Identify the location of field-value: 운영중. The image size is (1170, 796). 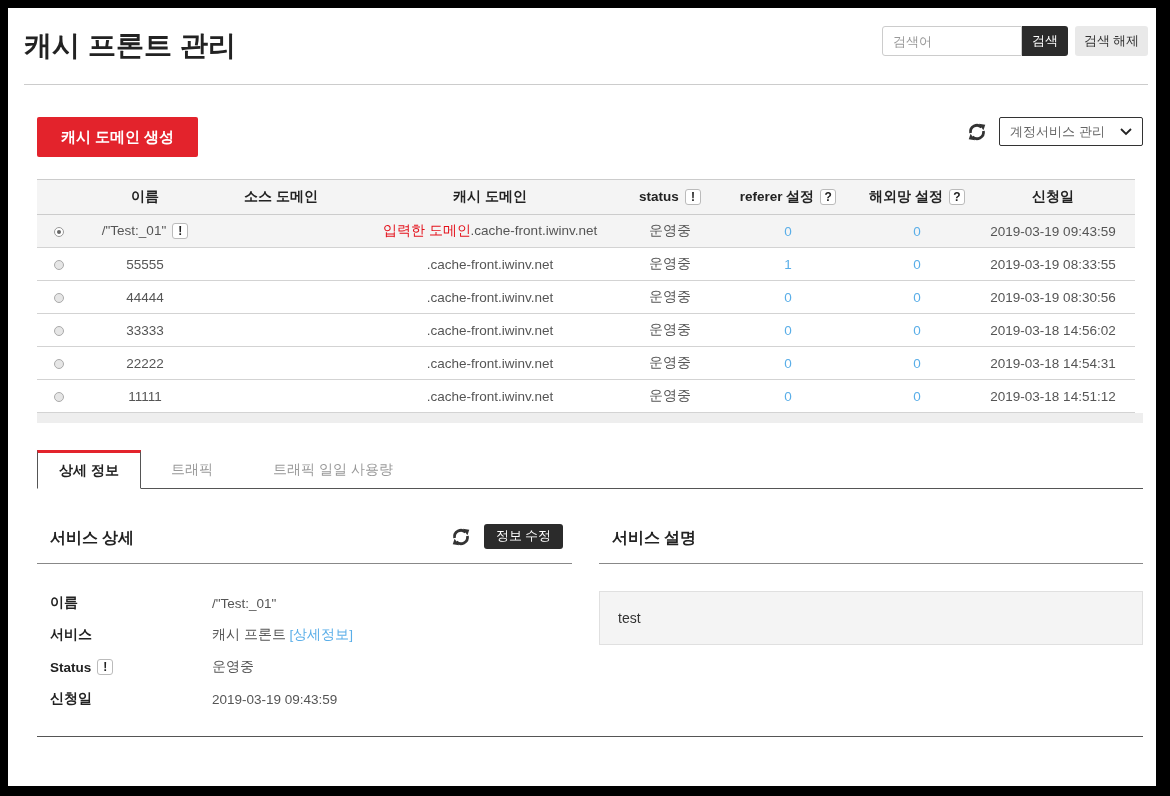
(233, 666).